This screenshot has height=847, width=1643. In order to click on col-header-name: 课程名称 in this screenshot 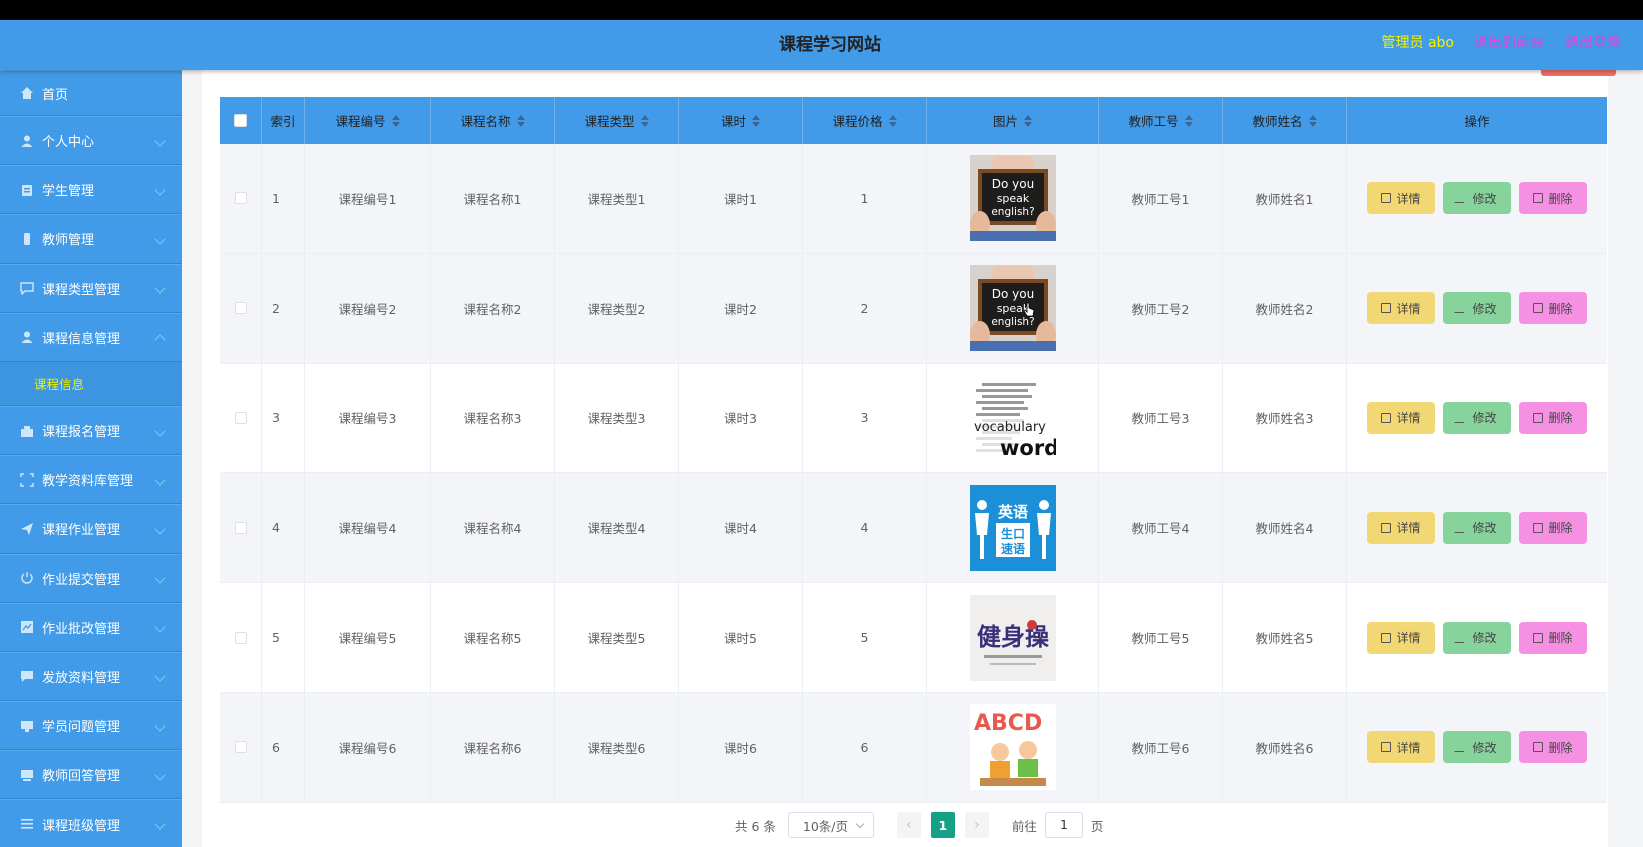, I will do `click(493, 120)`.